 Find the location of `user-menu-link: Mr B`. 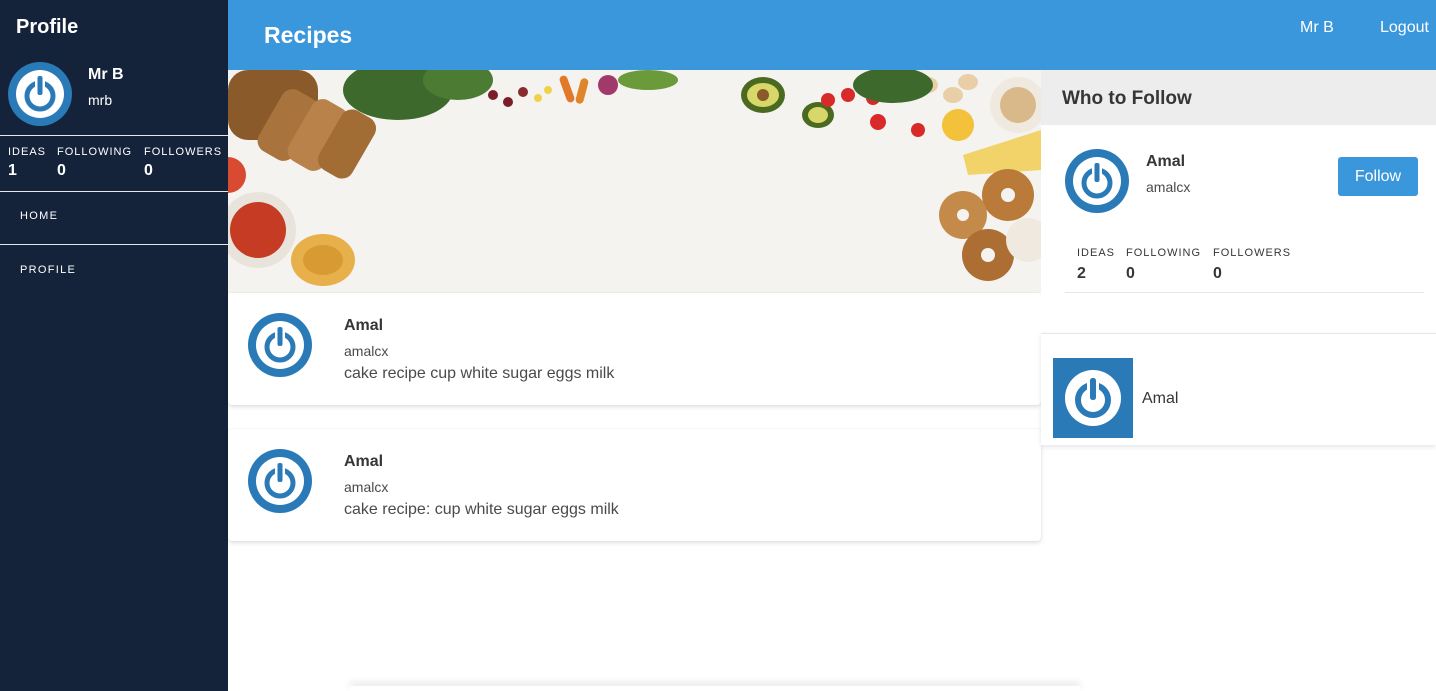

user-menu-link: Mr B is located at coordinates (1317, 28).